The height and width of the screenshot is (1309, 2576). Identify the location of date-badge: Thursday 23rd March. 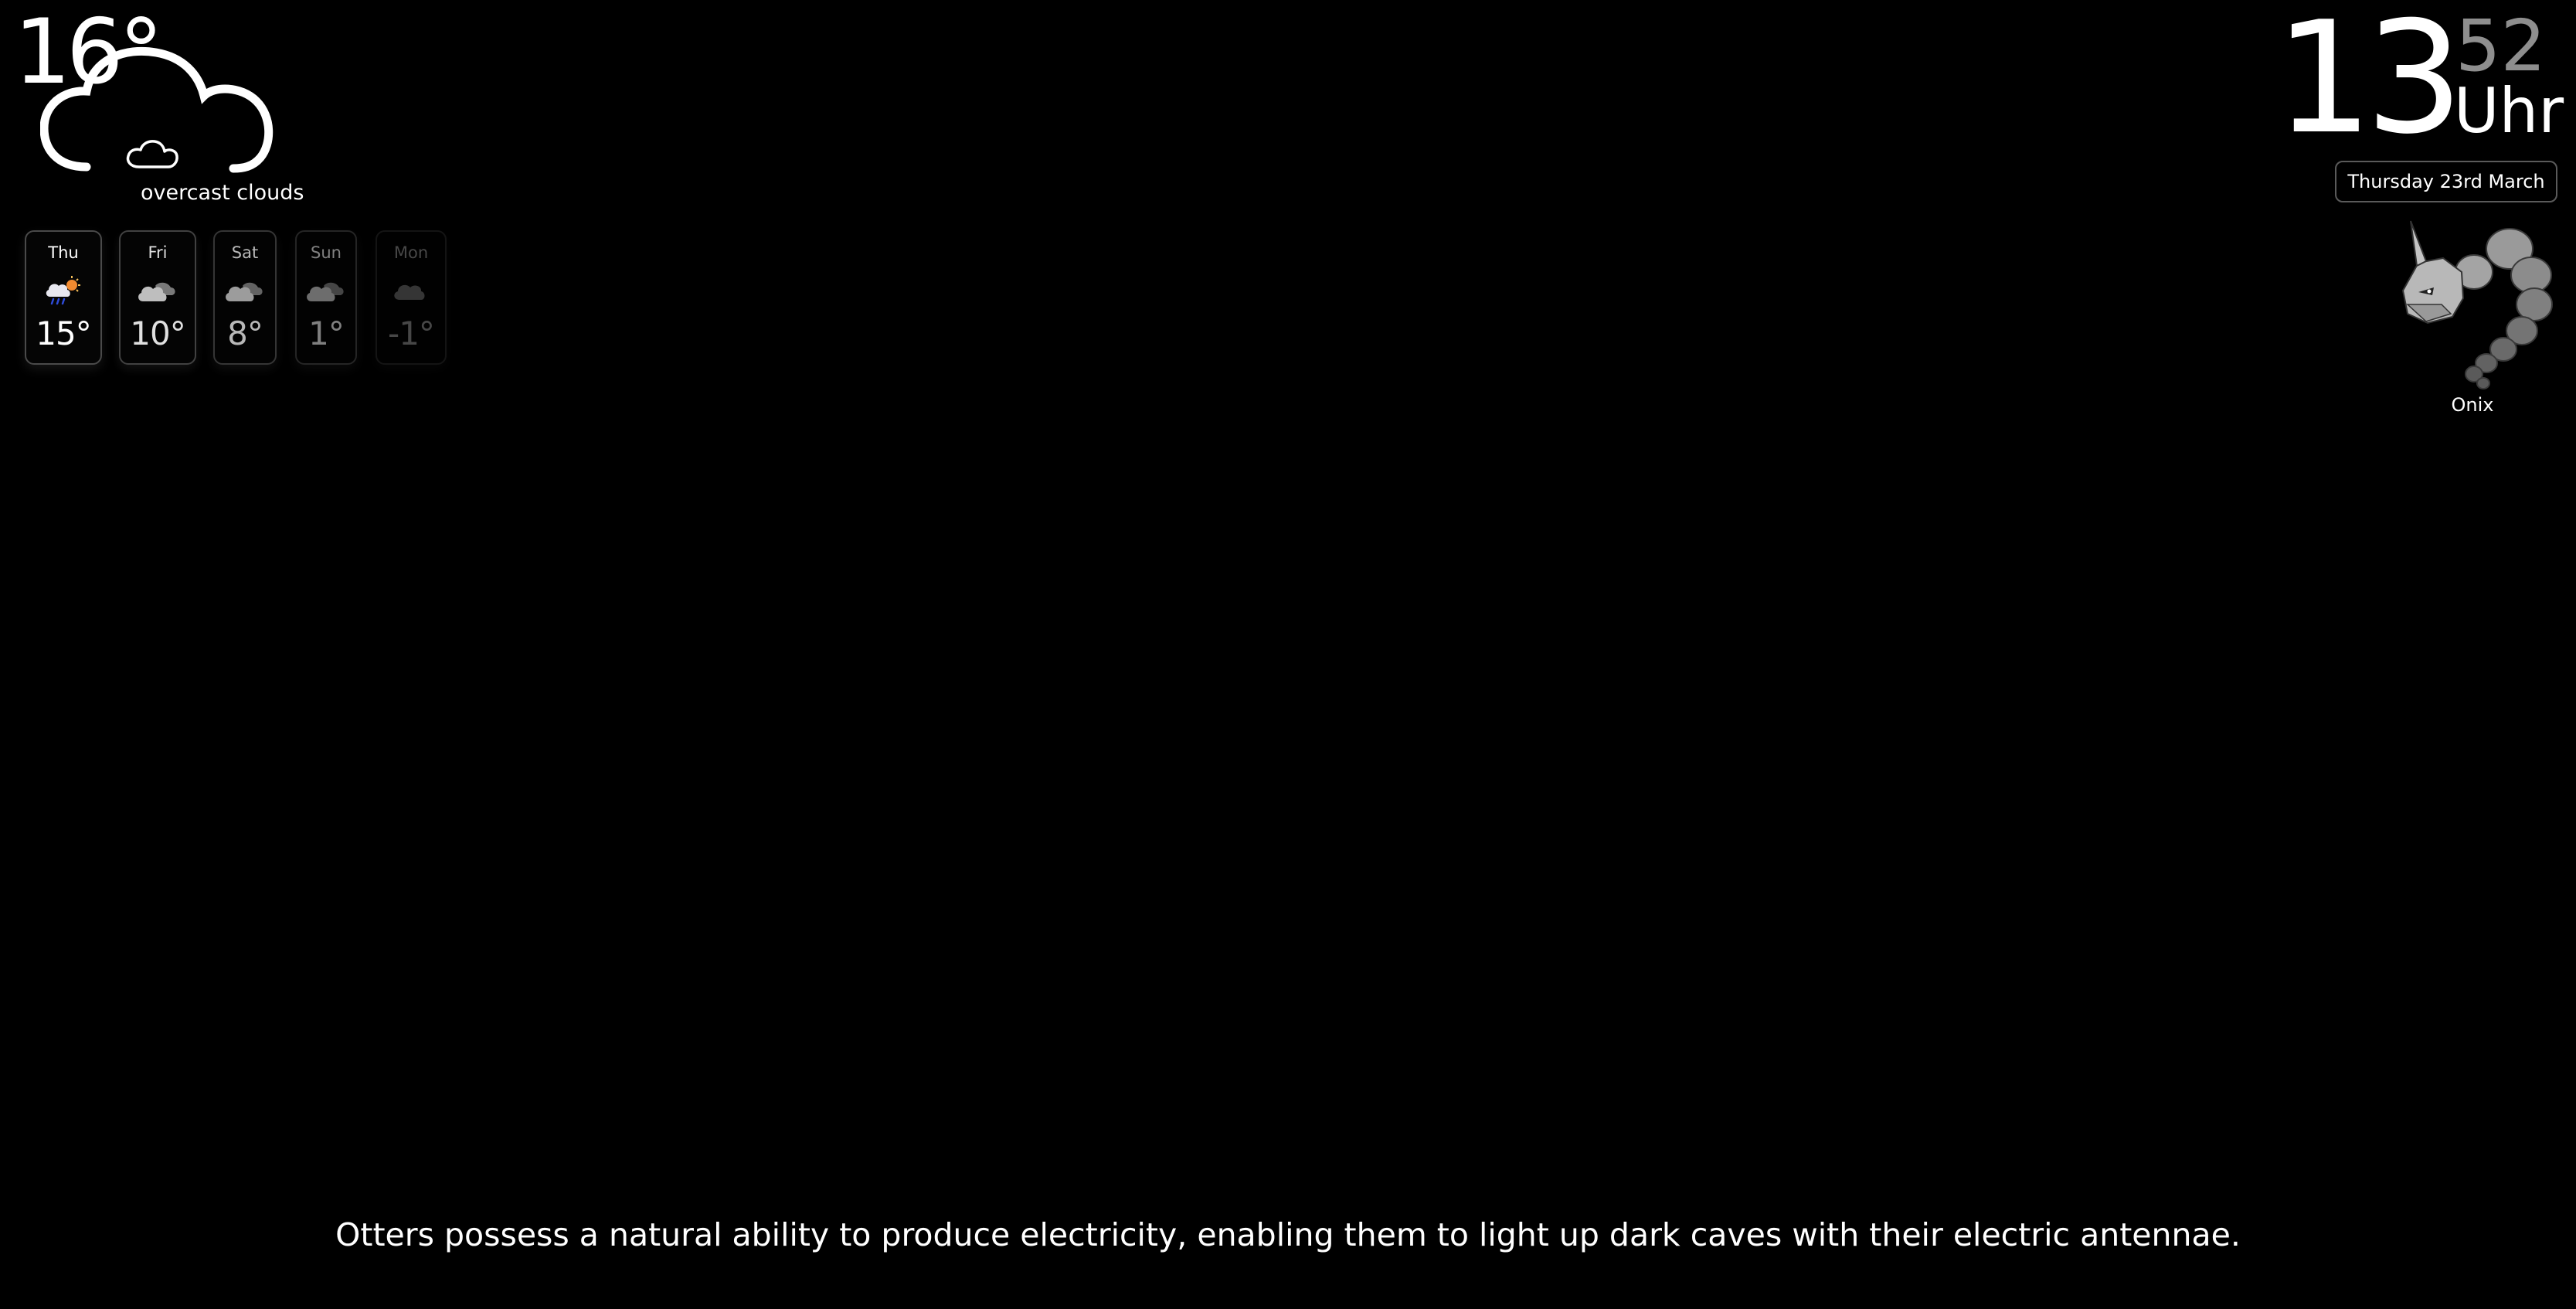
(2446, 181).